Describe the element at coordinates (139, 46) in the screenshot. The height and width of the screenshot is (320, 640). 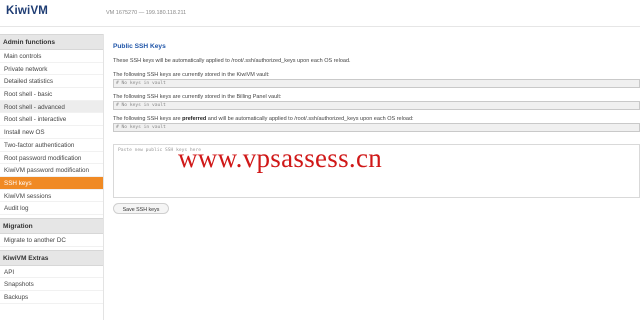
I see `page-title: Public SSH Keys` at that location.